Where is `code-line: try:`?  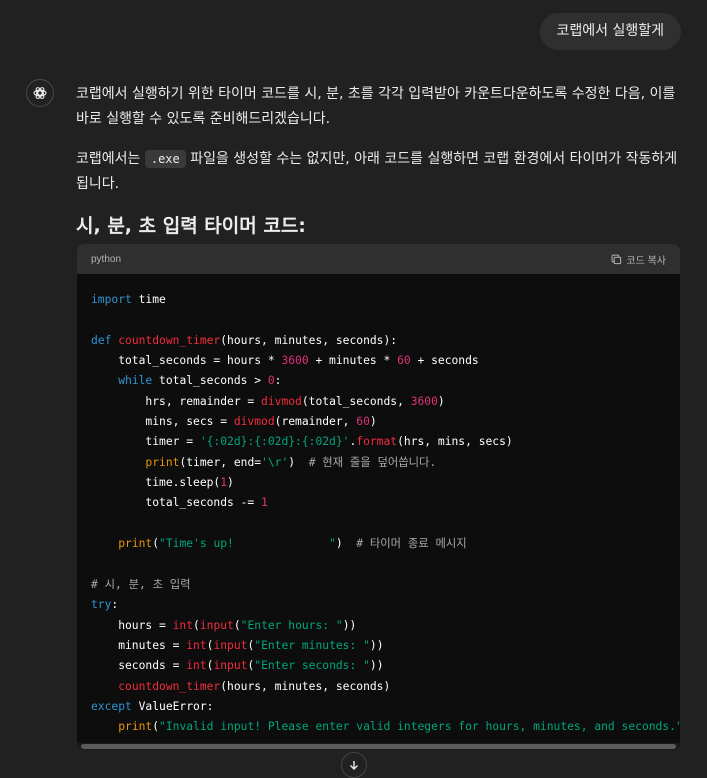
code-line: try: is located at coordinates (105, 605).